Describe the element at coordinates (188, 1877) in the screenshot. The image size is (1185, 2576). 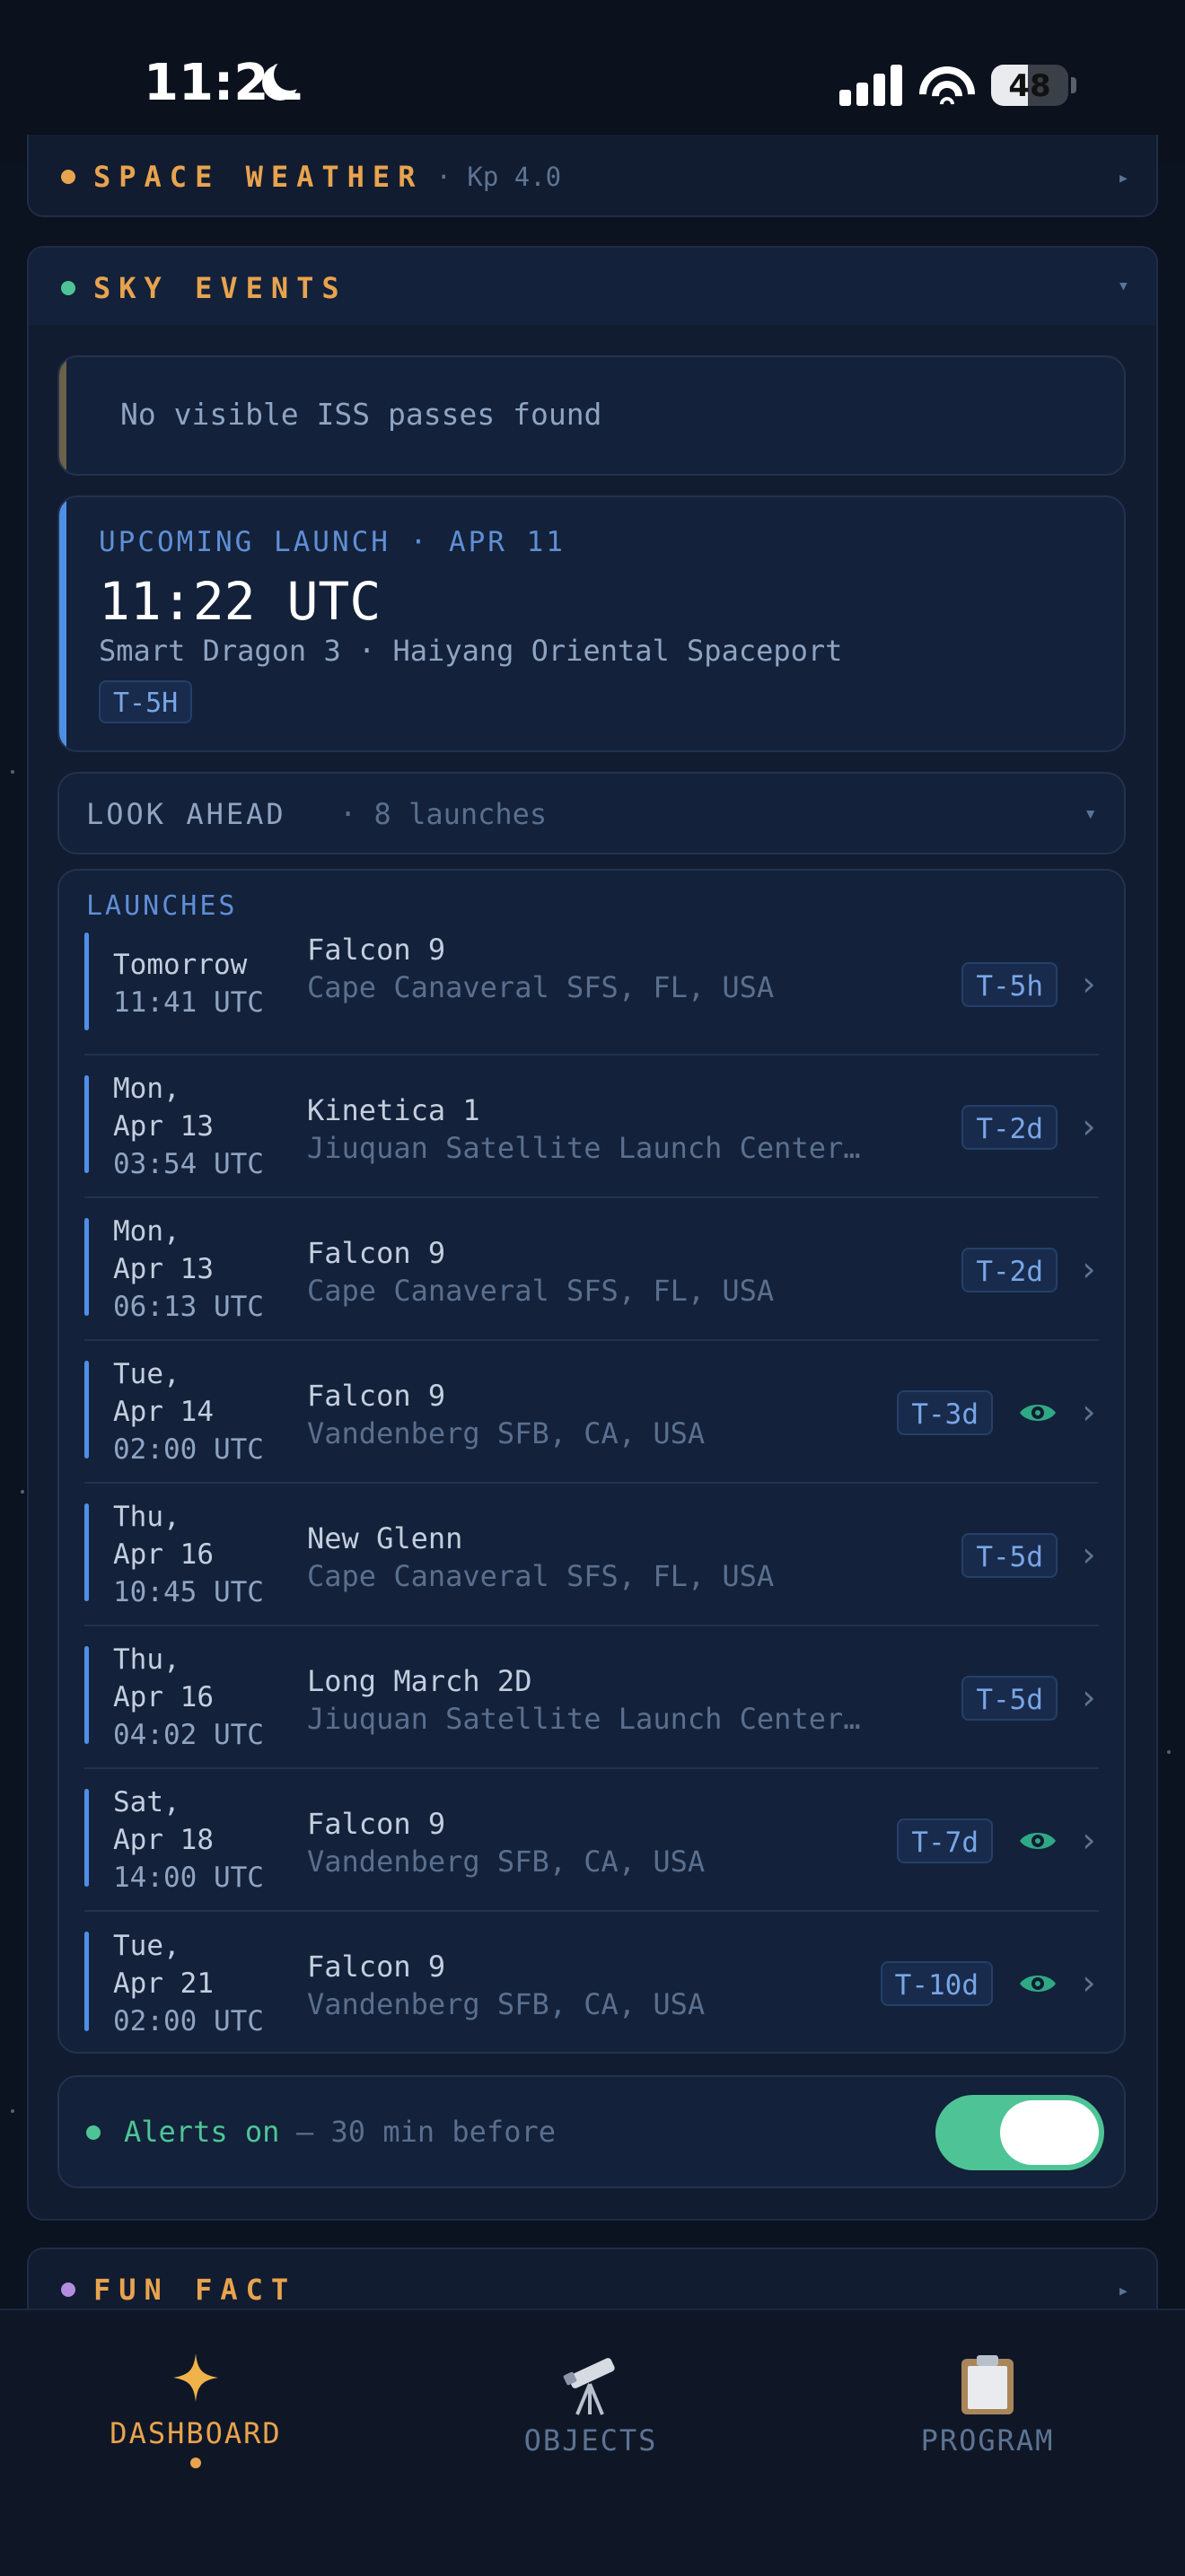
I see `launch-time: 14:00 UTC` at that location.